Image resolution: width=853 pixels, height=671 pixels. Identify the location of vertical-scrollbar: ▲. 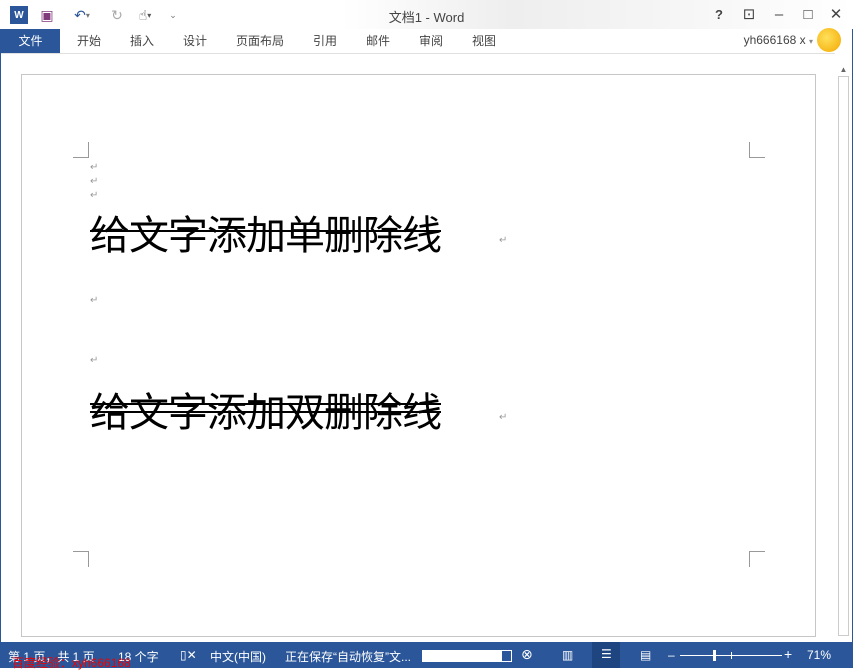
(843, 347).